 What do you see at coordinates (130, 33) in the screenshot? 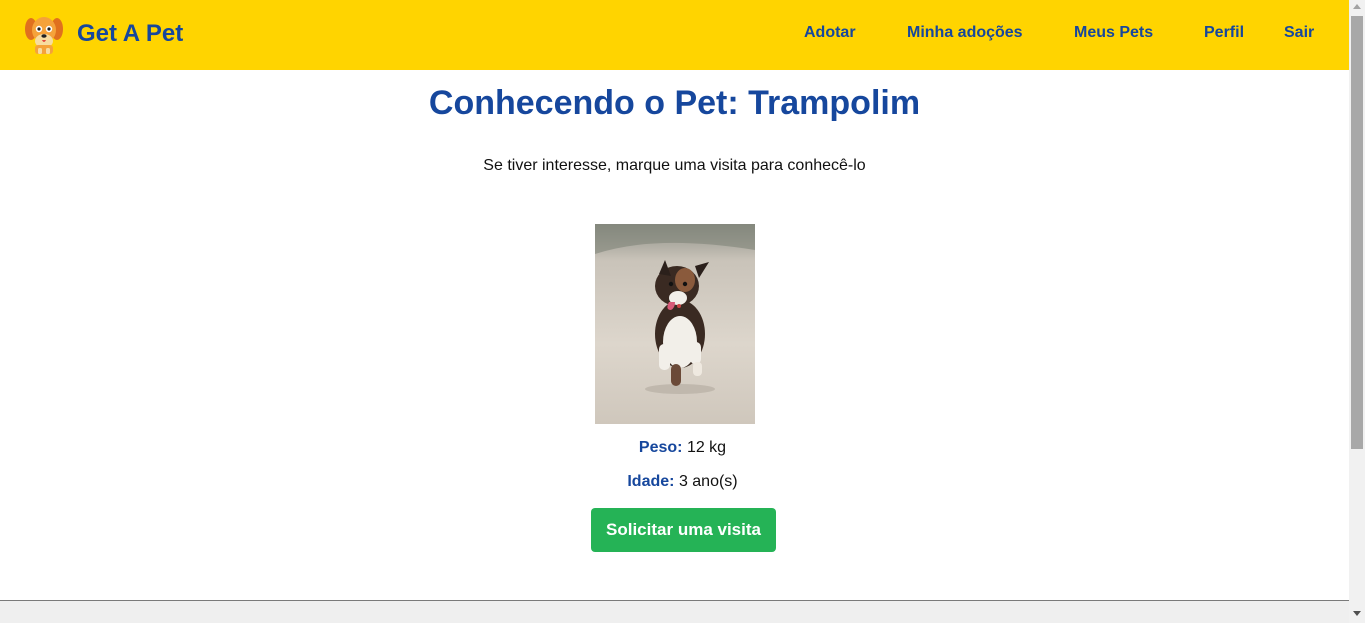
I see `brand-name: Get A Pet` at bounding box center [130, 33].